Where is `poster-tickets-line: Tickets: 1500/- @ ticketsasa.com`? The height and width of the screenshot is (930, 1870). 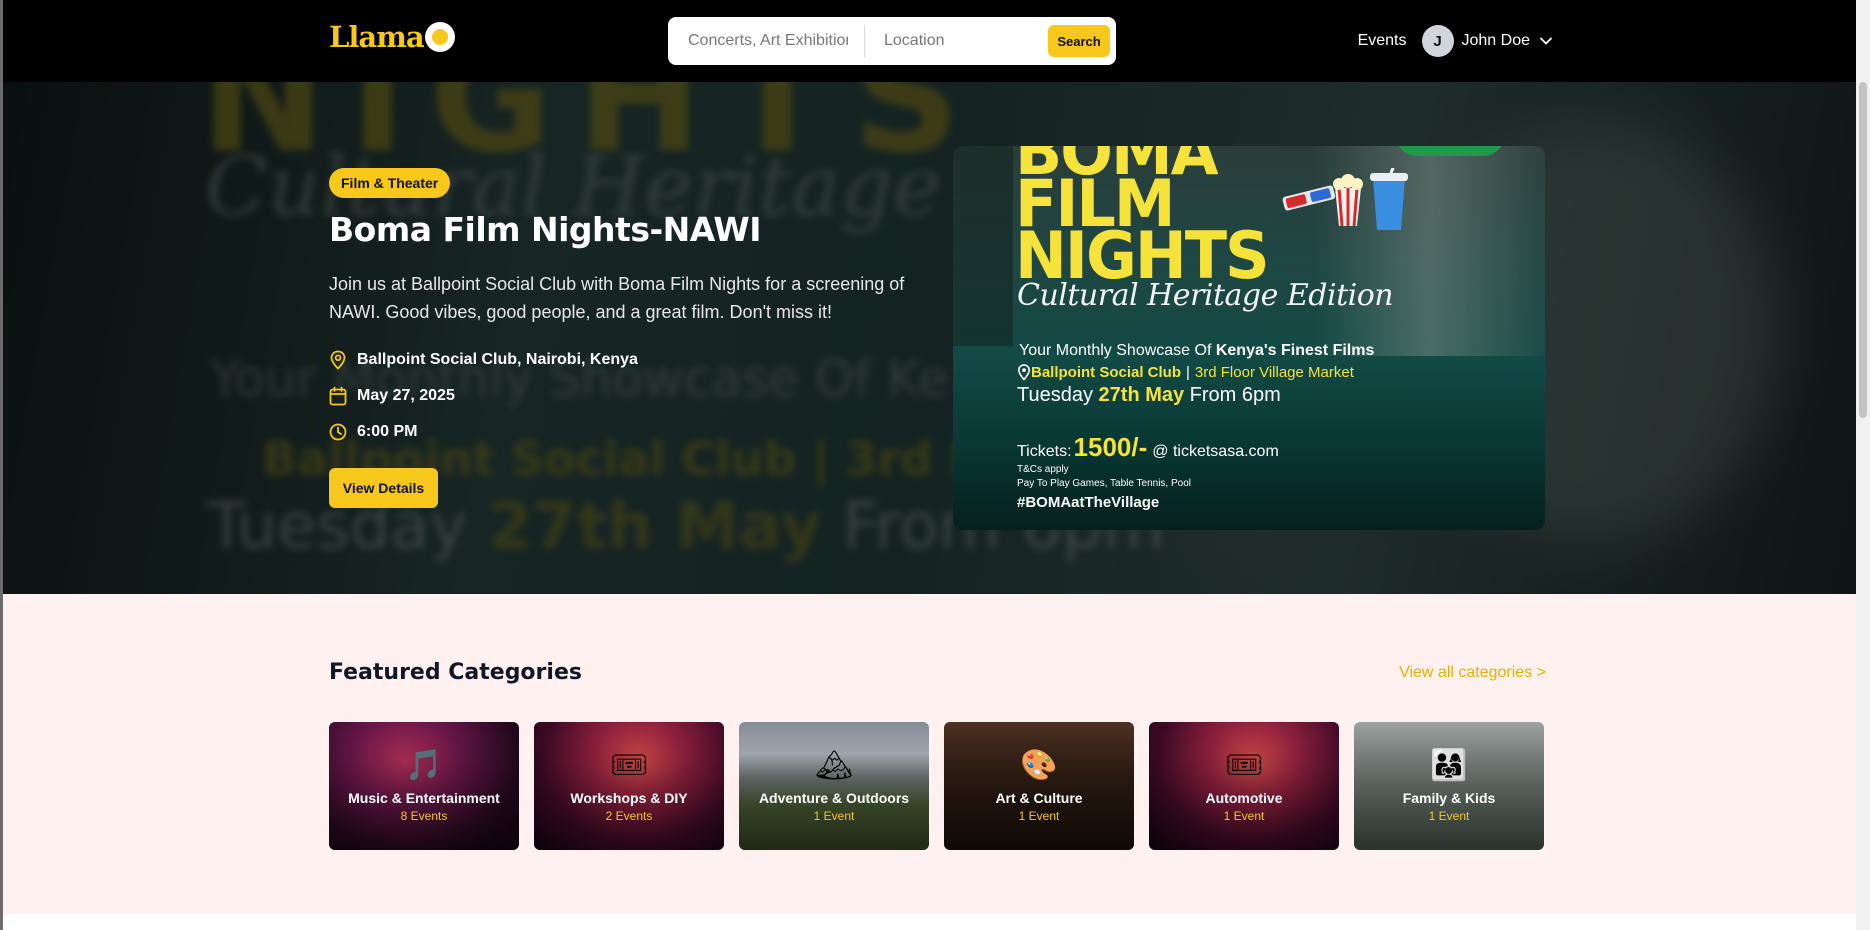
poster-tickets-line: Tickets: 1500/- @ ticketsasa.com is located at coordinates (1148, 447).